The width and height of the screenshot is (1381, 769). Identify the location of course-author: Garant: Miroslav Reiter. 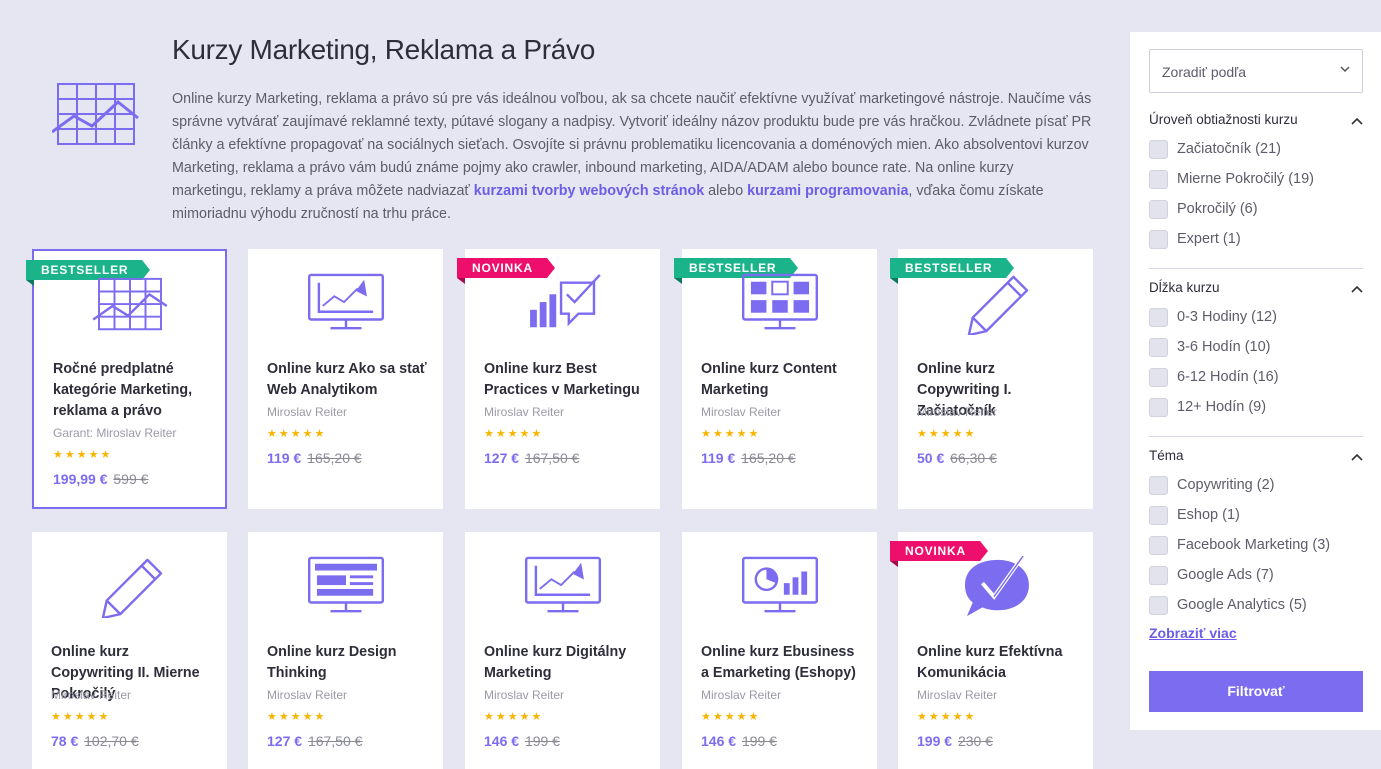
(115, 433).